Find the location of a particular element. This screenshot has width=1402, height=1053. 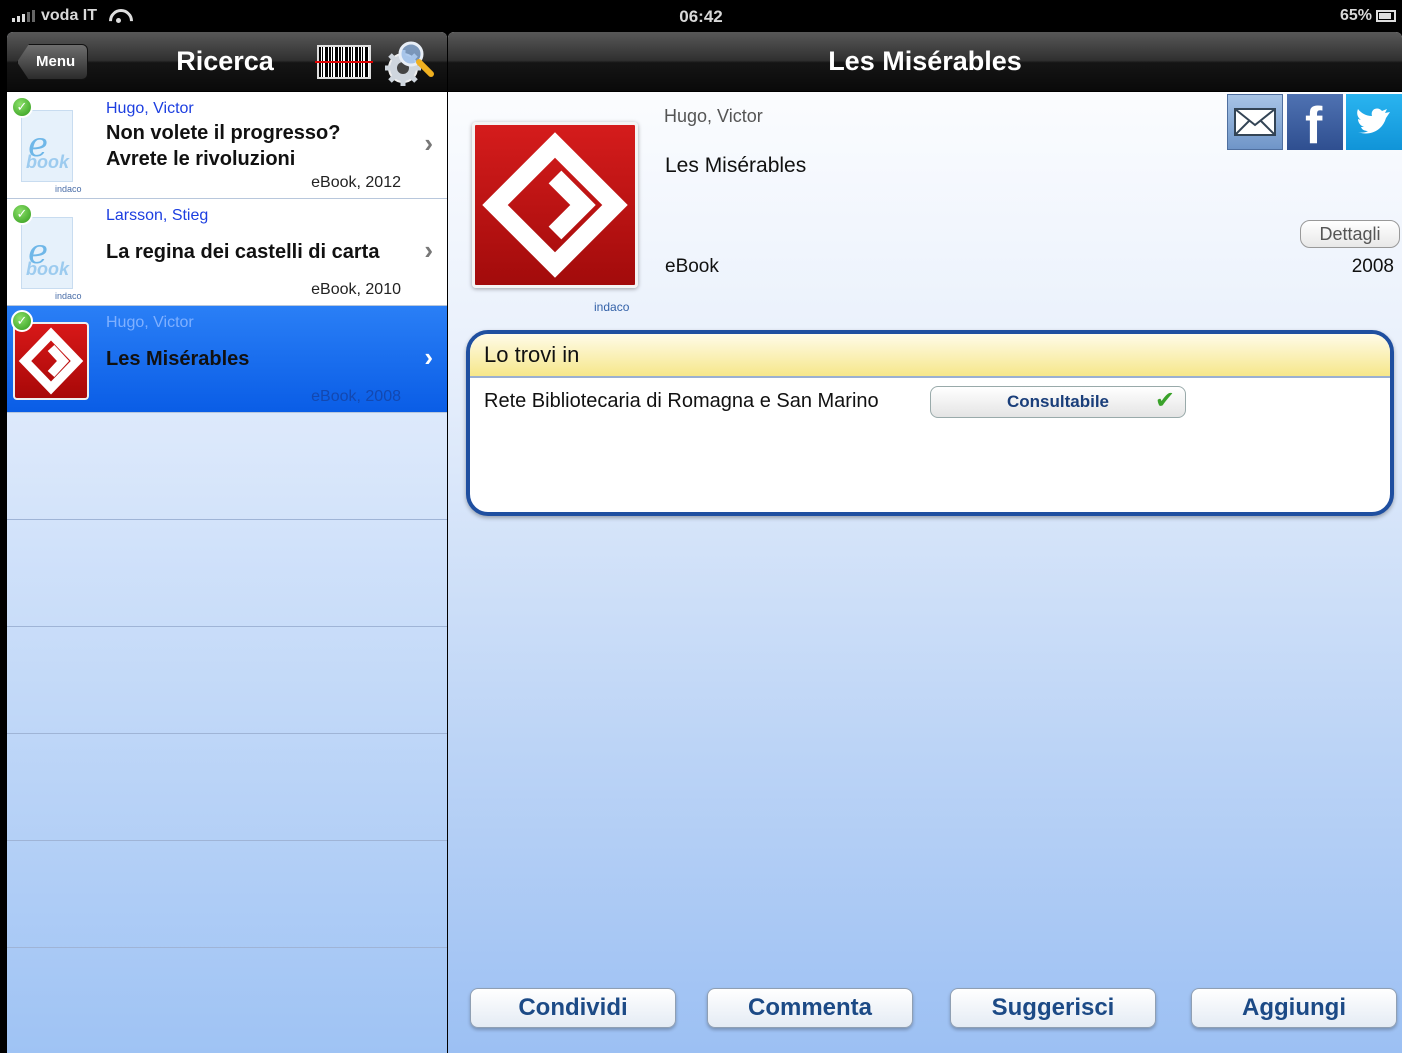

result-meta: eBook, 2008 is located at coordinates (356, 396).